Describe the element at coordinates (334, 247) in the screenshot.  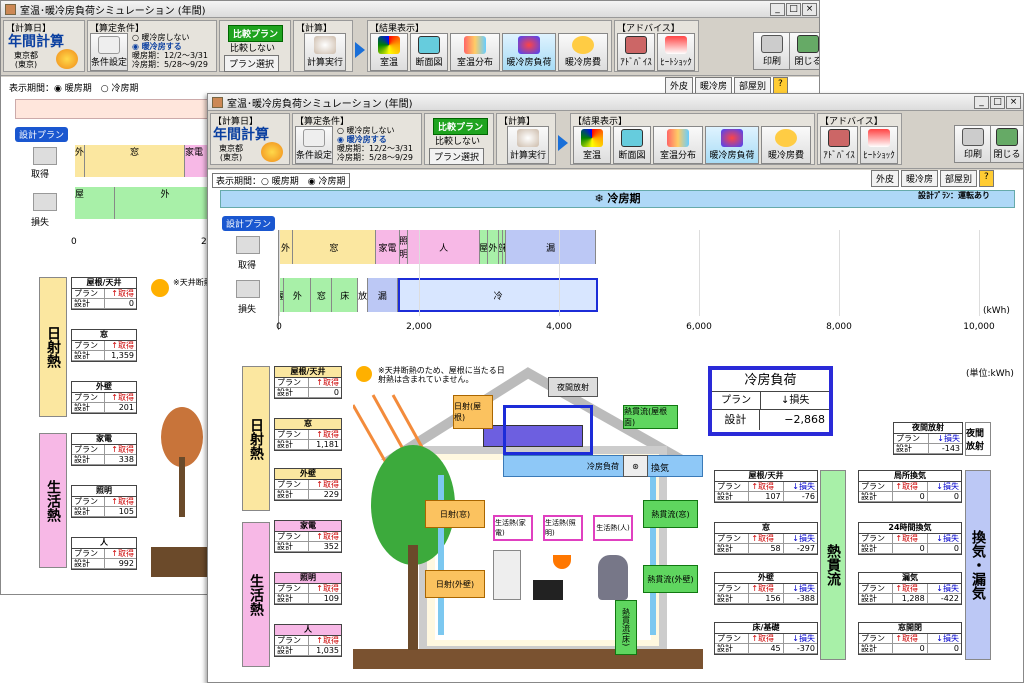
I see `bar-segment: 窓` at that location.